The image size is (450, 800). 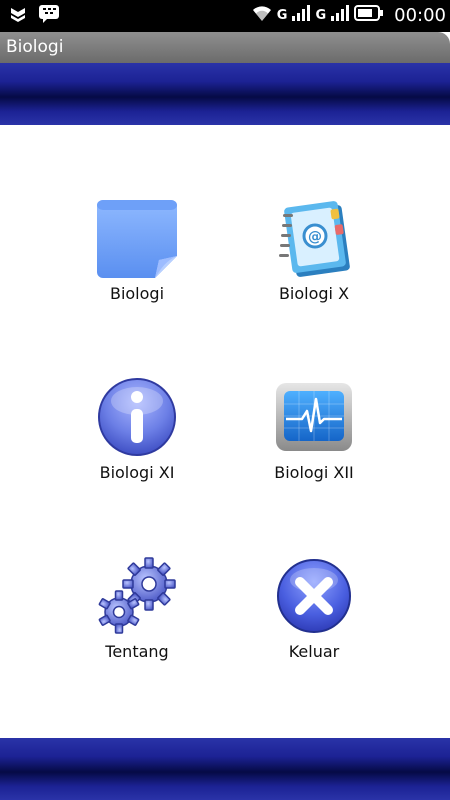 I want to click on bbm-chat-icon, so click(x=49, y=16).